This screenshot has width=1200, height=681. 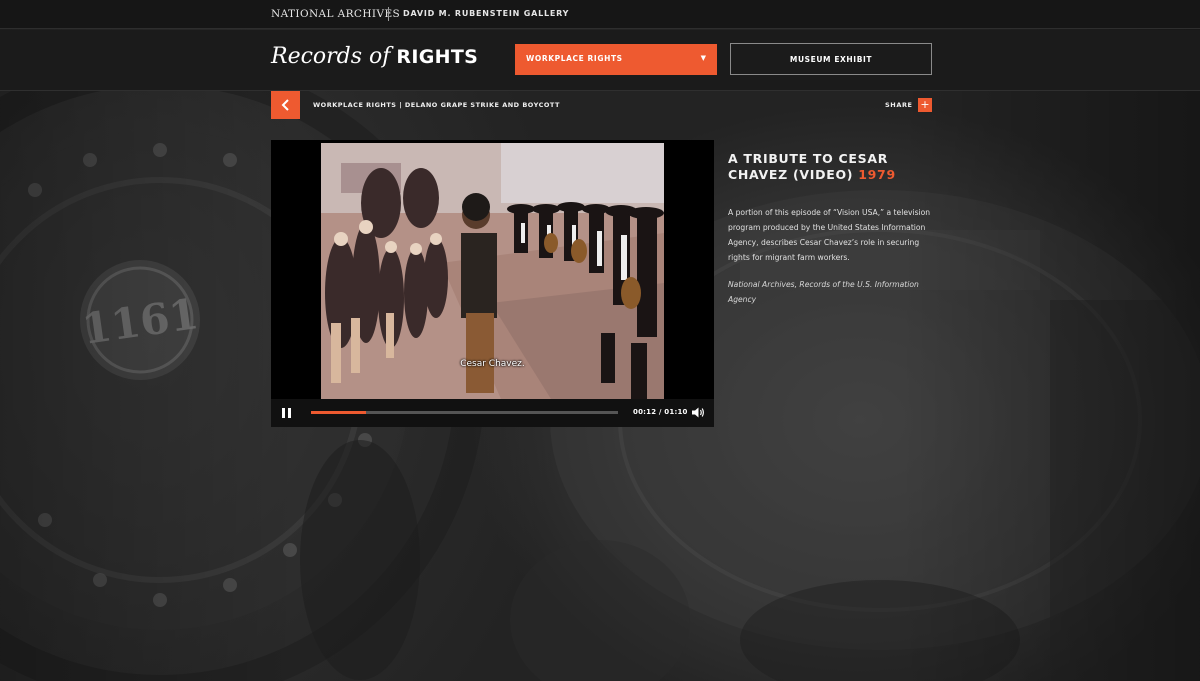 I want to click on category-select: WORKPLACE RIGHTS ▼, so click(x=616, y=59).